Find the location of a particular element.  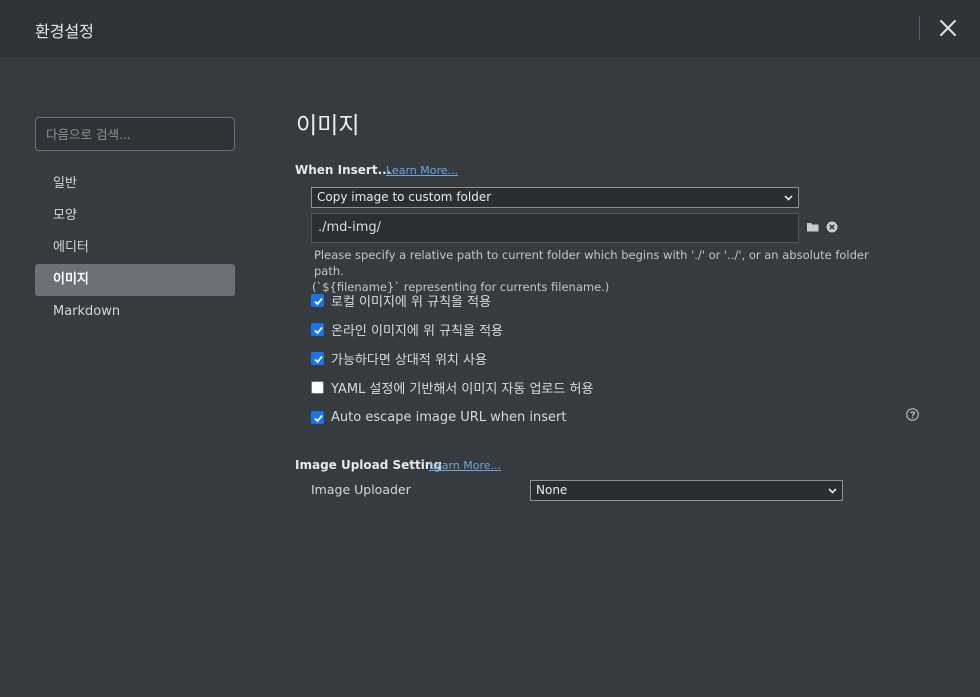

option-online-images: 온라인 이미지에 위 규칙을 적용 is located at coordinates (407, 329).